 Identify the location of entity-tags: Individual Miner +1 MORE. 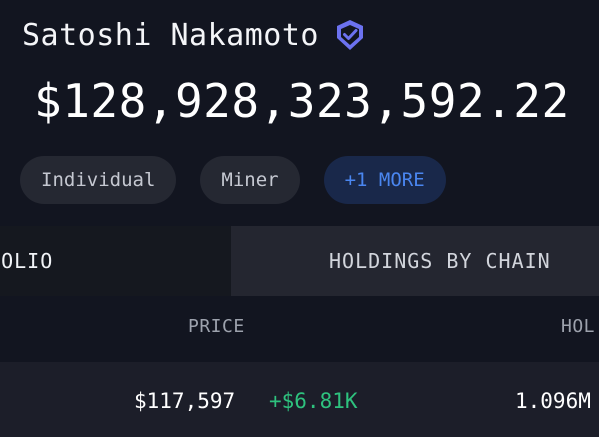
(233, 180).